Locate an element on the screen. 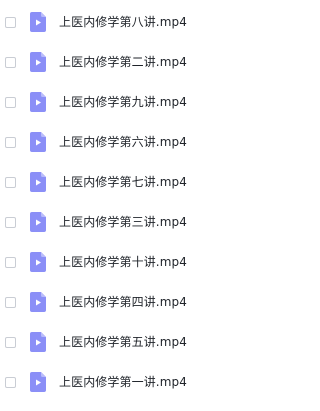 This screenshot has width=320, height=411. file-row: 上医内修学第二讲.mp4 is located at coordinates (144, 62).